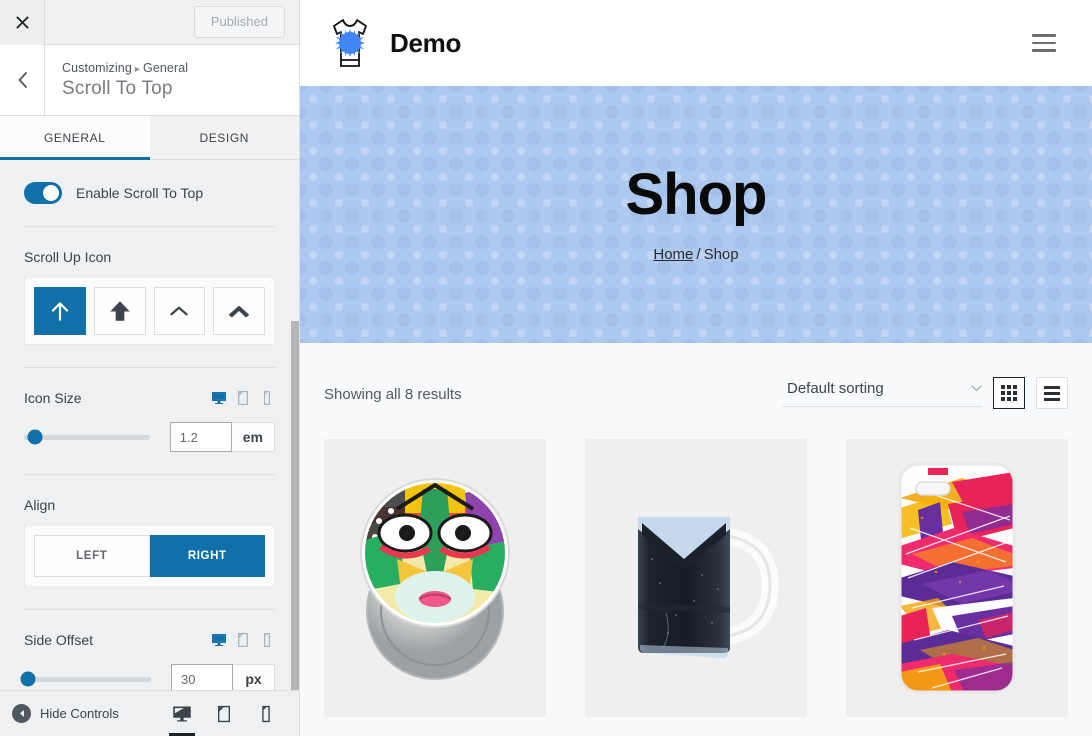 Image resolution: width=1092 pixels, height=736 pixels. Describe the element at coordinates (40, 505) in the screenshot. I see `align-label: Align` at that location.